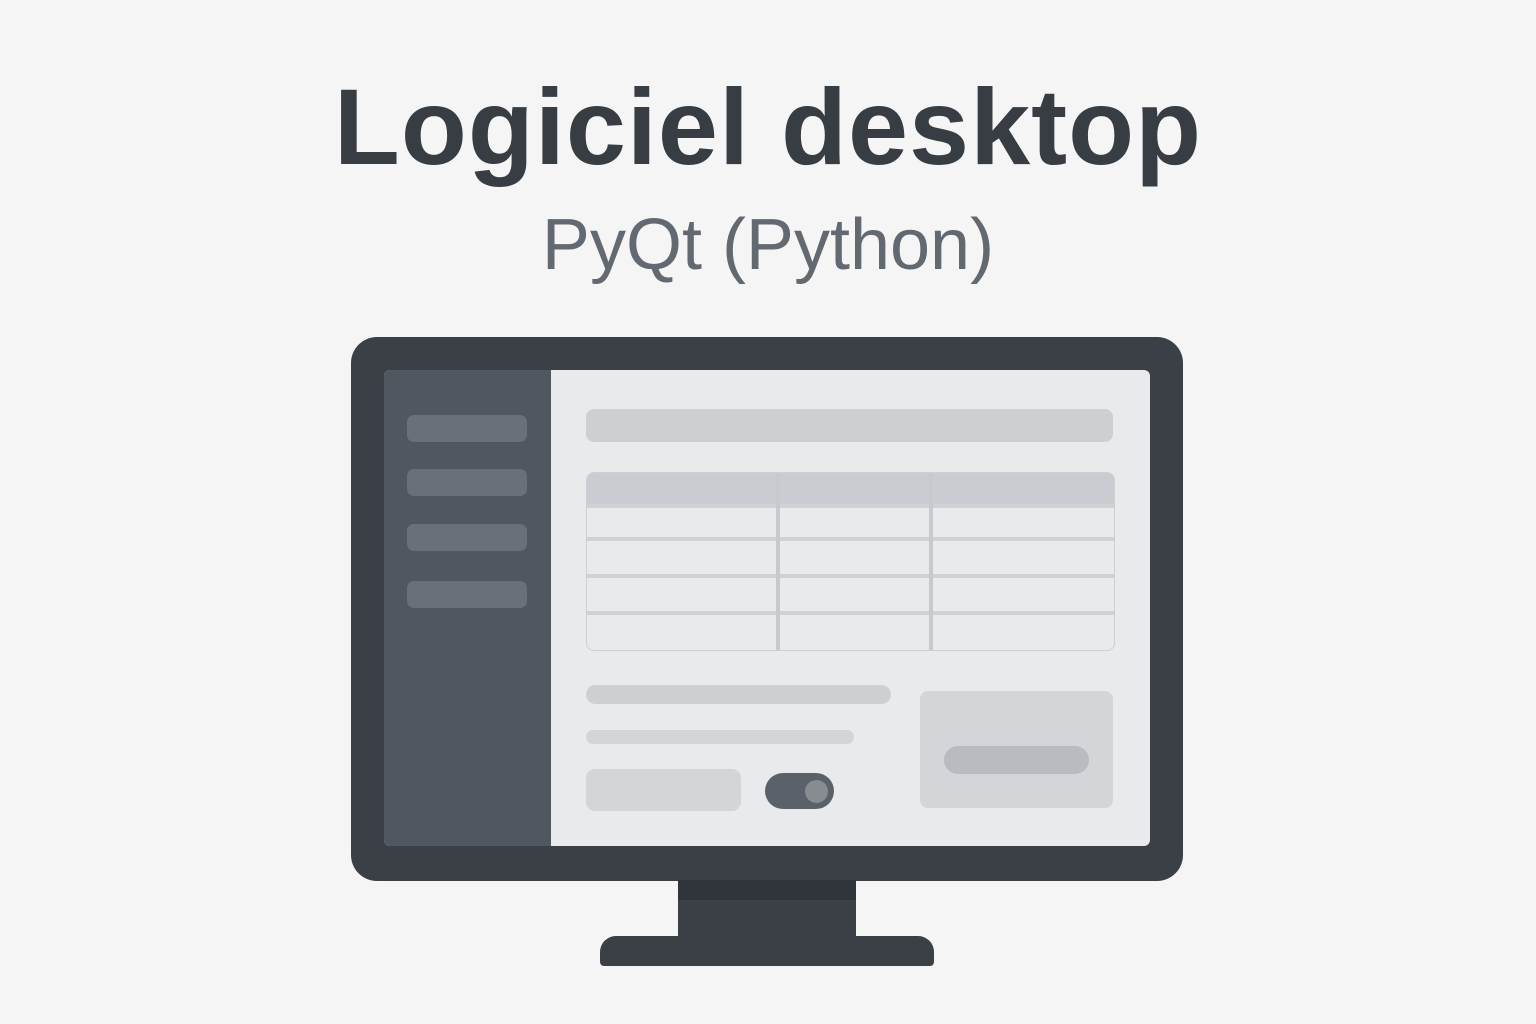  I want to click on toolbar-bar, so click(849, 425).